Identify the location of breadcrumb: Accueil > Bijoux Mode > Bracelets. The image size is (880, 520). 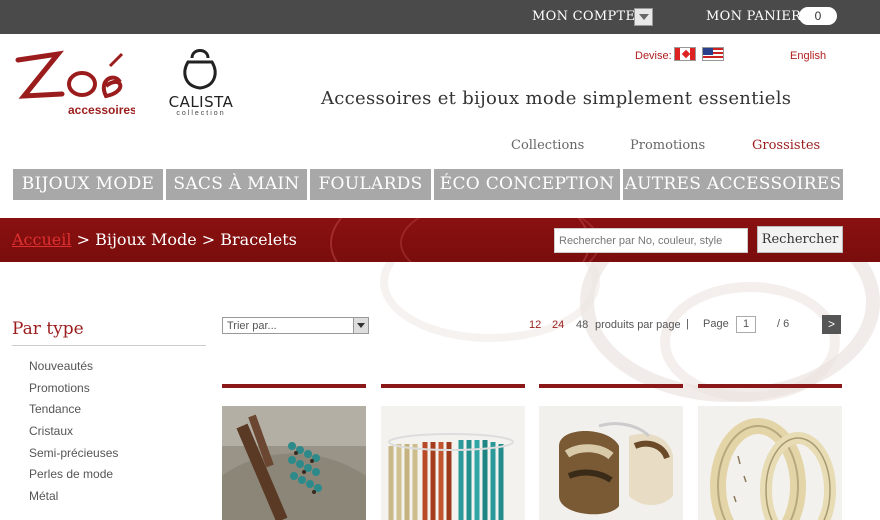
(154, 239).